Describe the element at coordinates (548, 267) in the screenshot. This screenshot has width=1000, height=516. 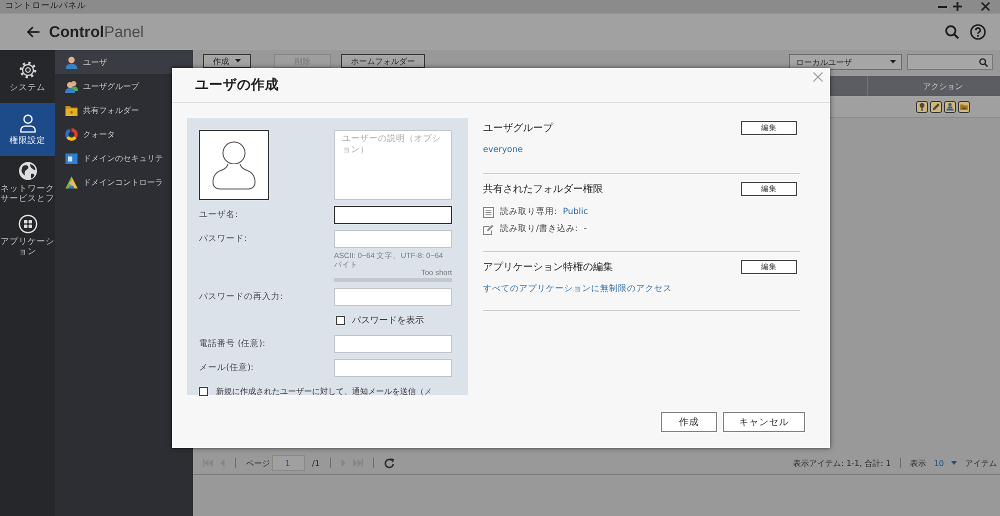
I see `section-title: アプリケーション特権の編集` at that location.